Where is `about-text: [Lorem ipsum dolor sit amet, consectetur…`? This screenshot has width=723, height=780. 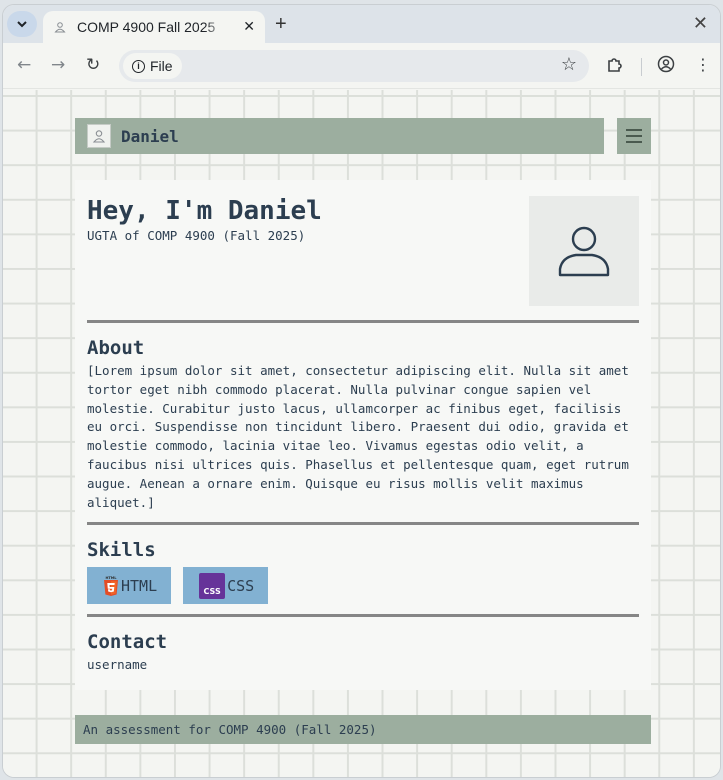
about-text: [Lorem ipsum dolor sit amet, consectetur… is located at coordinates (358, 436).